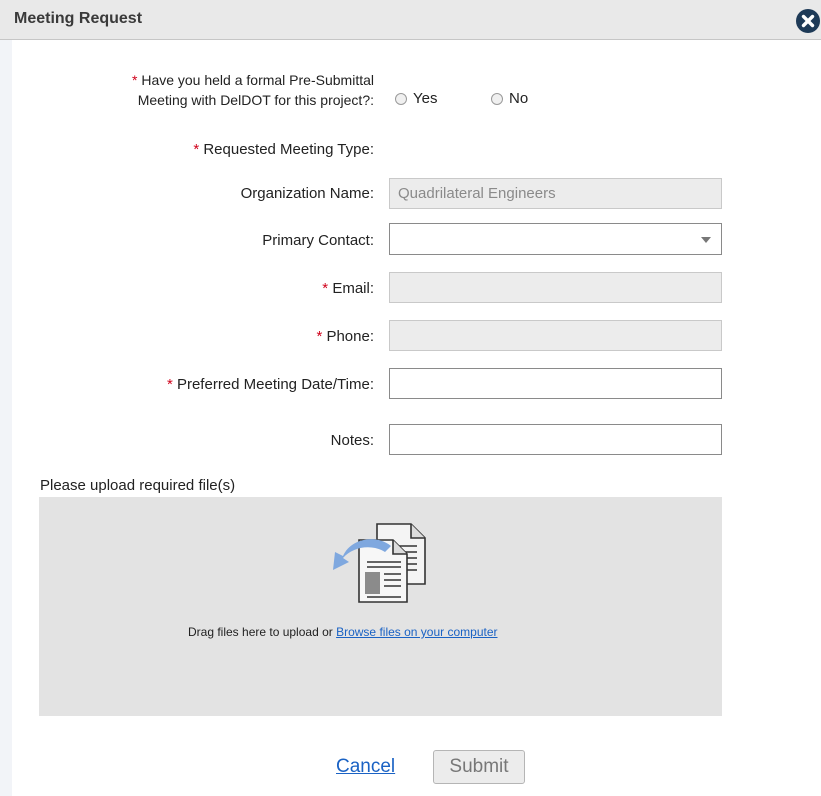 The height and width of the screenshot is (796, 821). I want to click on notes-field, so click(555, 439).